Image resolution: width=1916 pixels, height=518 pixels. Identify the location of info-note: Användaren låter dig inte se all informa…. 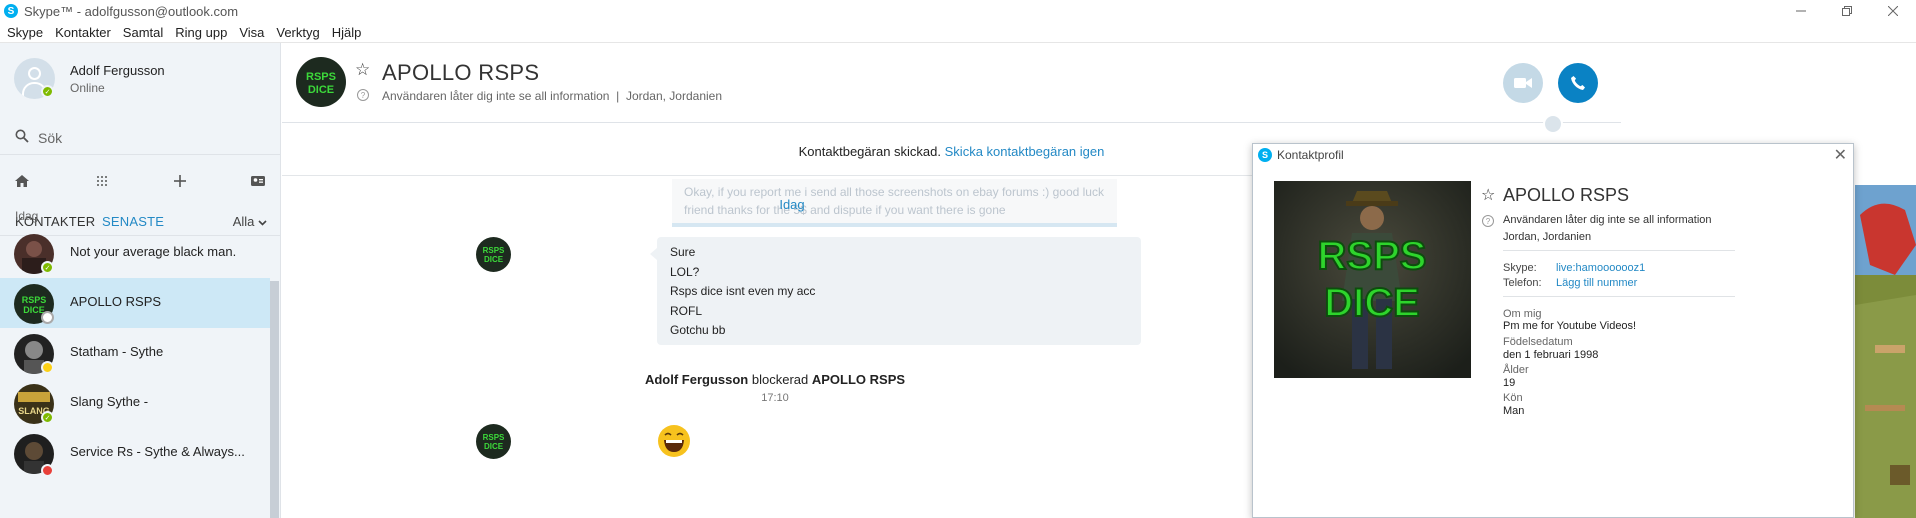
(496, 96).